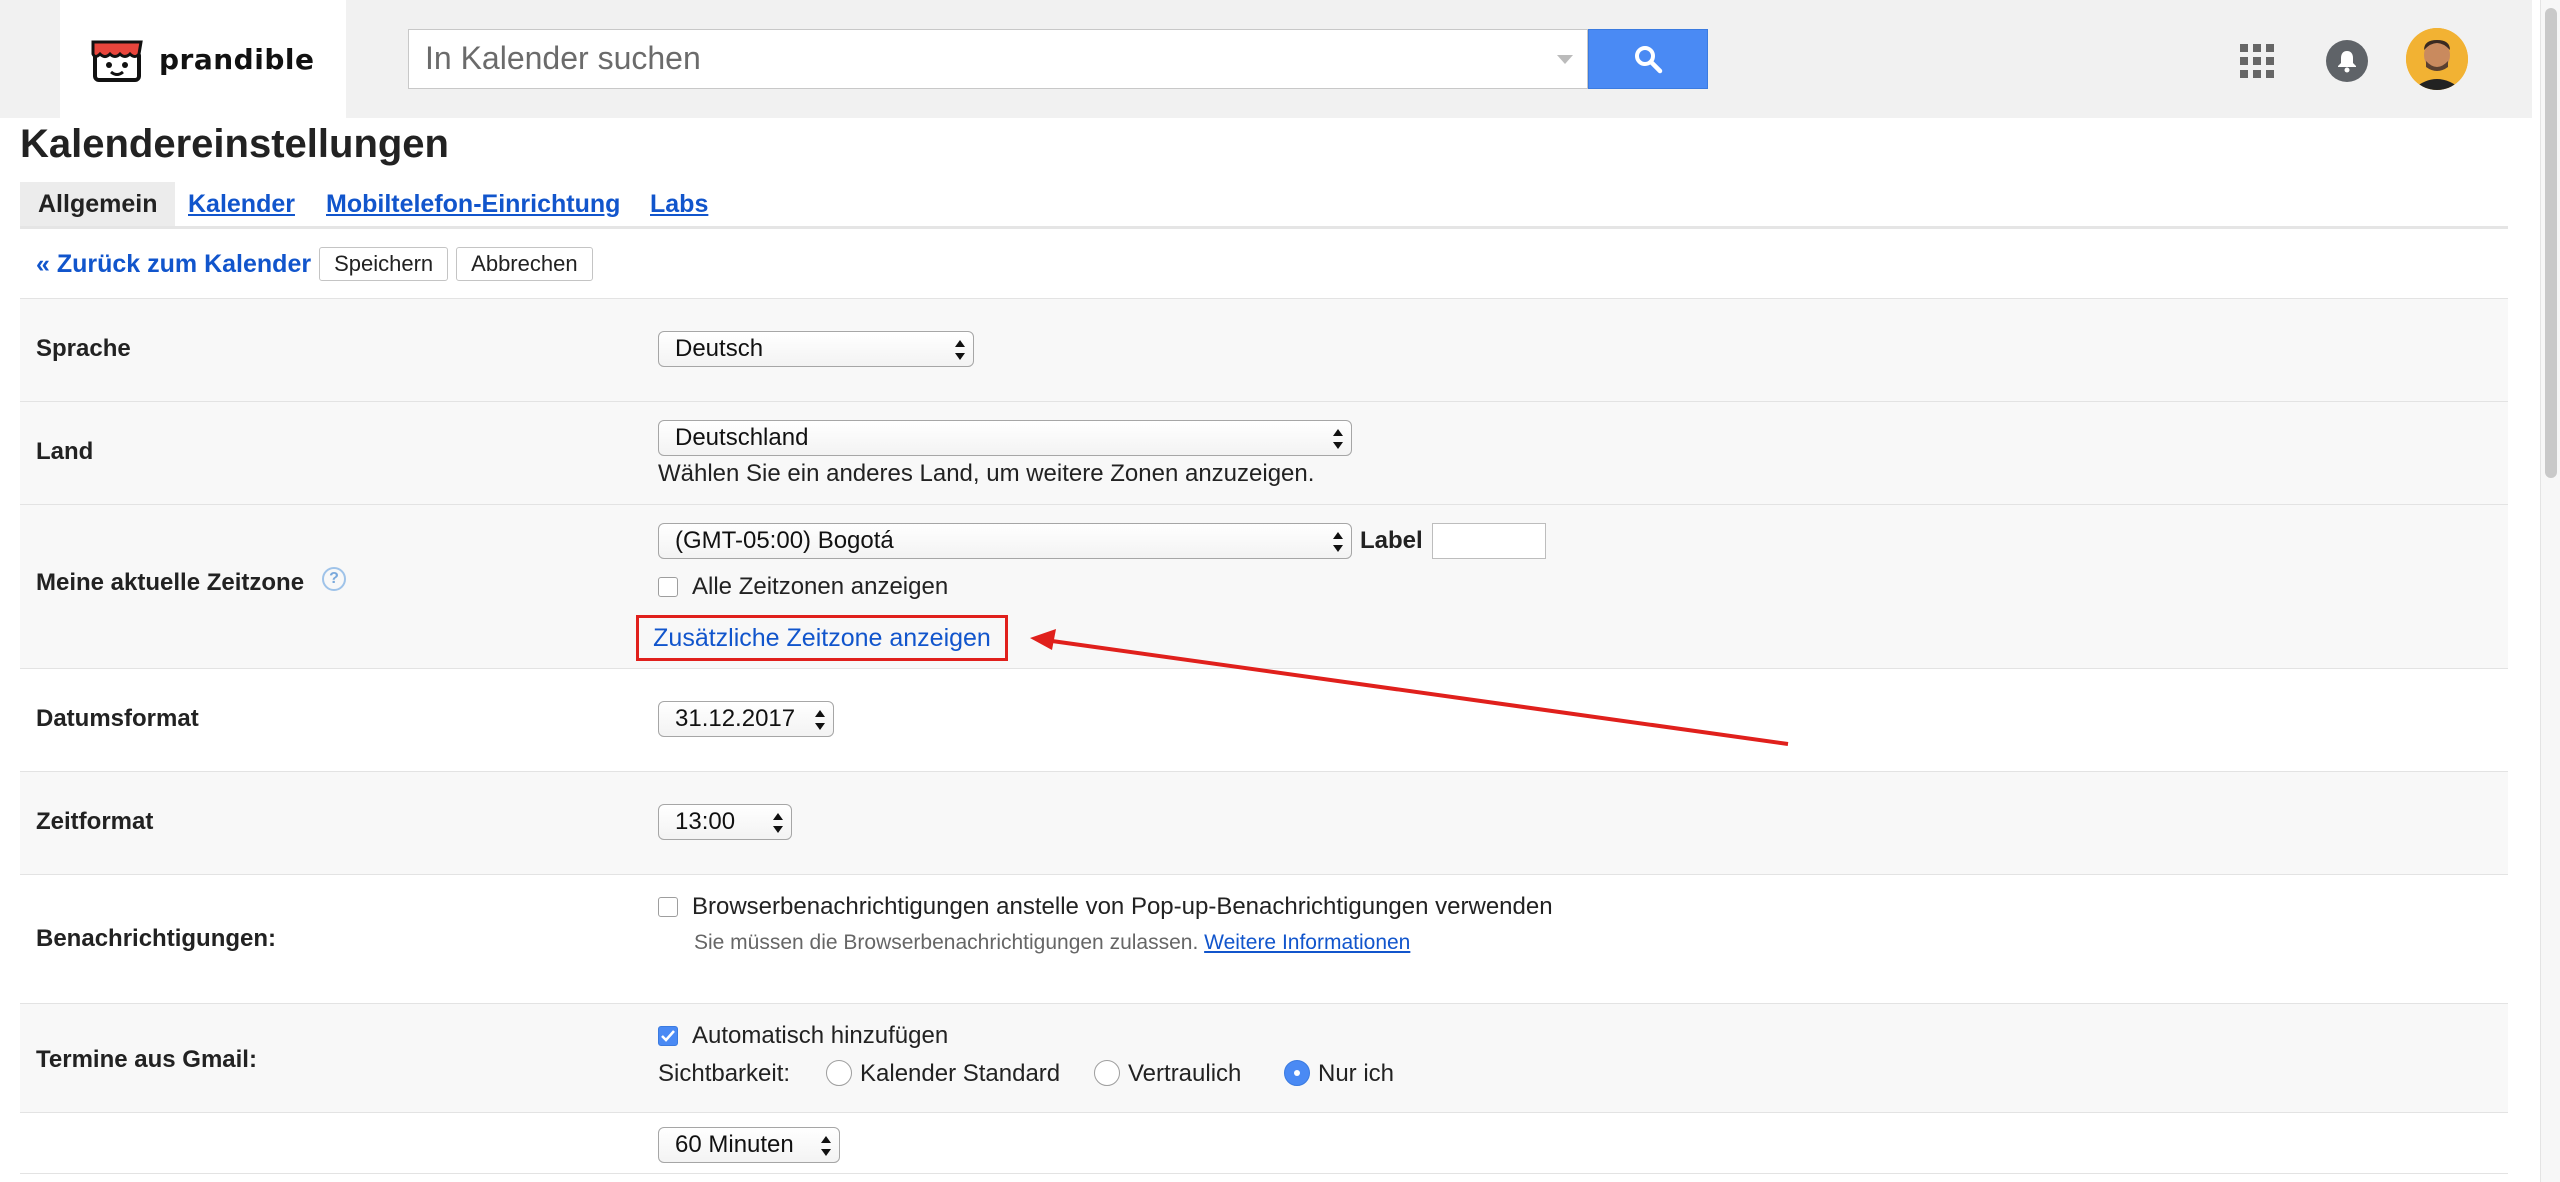 The image size is (2560, 1182). What do you see at coordinates (65, 451) in the screenshot?
I see `country-label: Land` at bounding box center [65, 451].